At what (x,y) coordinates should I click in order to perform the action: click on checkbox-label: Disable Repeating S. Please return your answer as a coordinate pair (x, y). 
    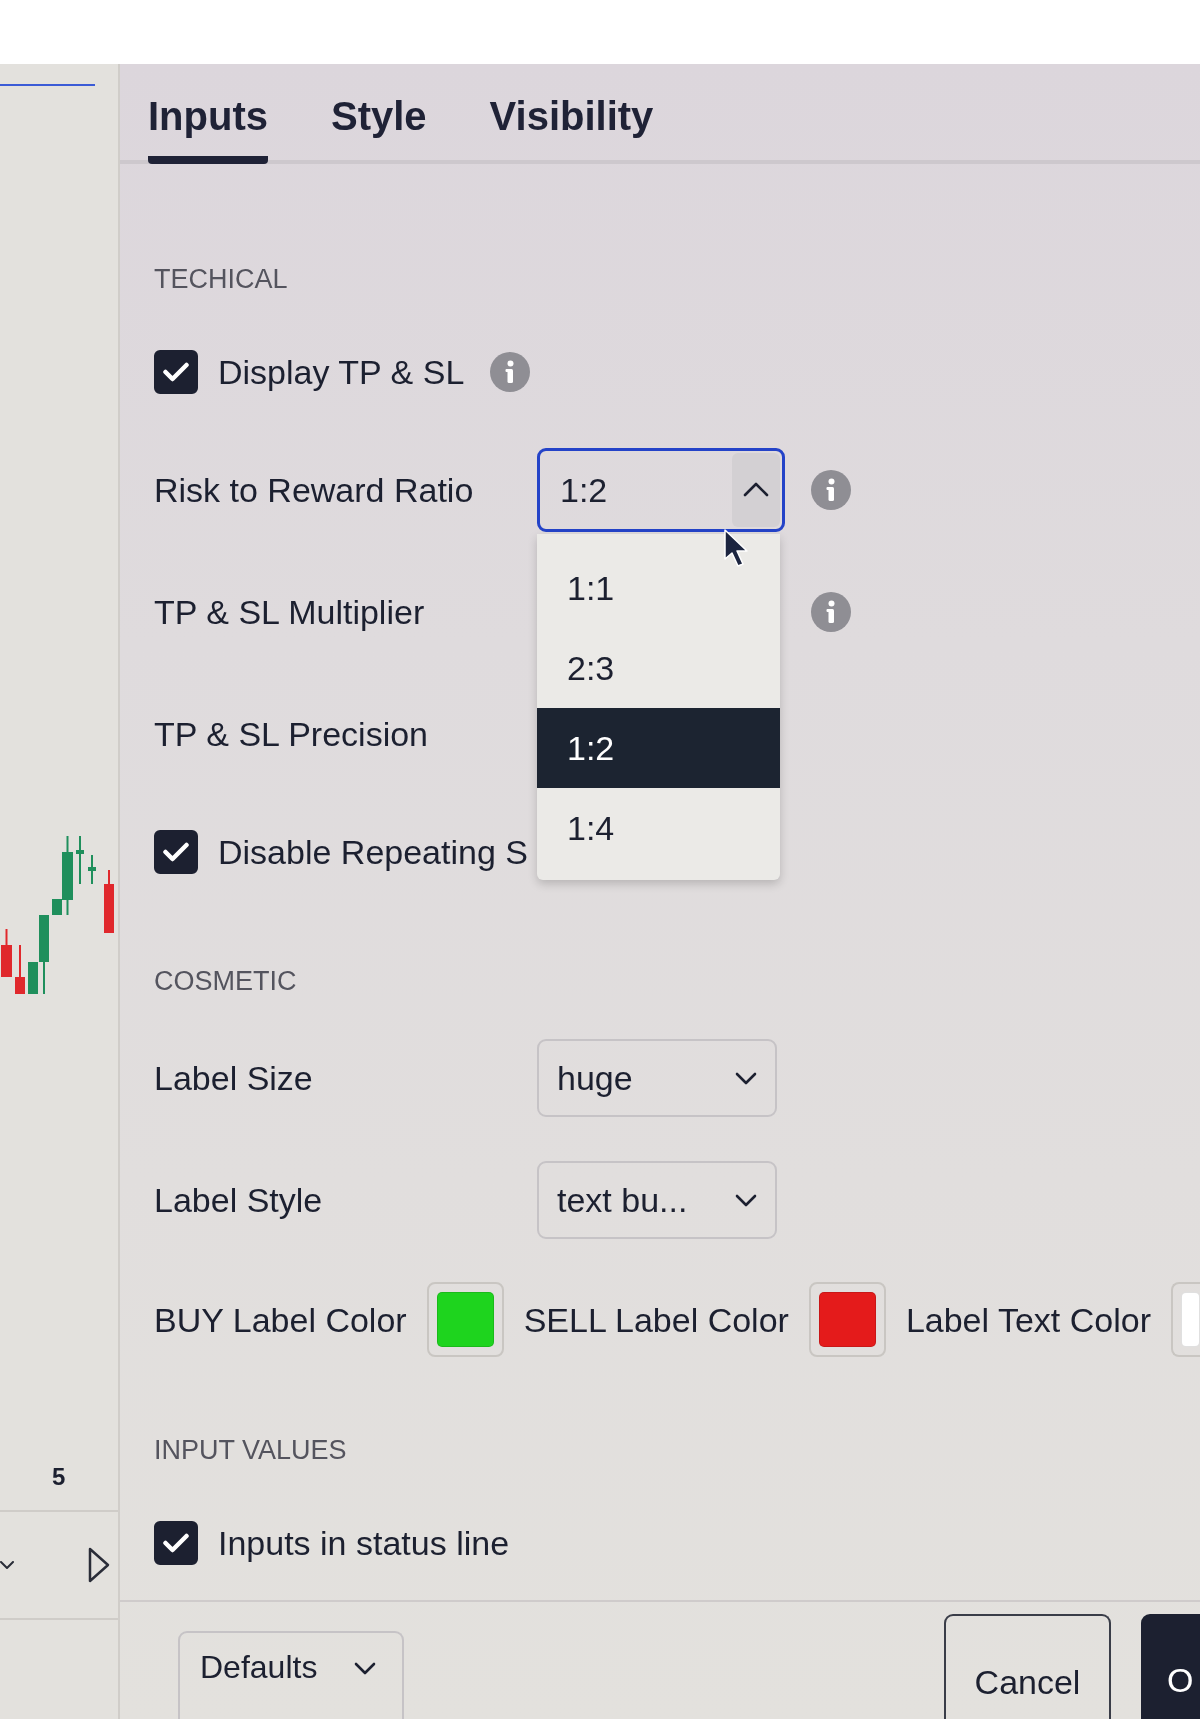
    Looking at the image, I should click on (373, 852).